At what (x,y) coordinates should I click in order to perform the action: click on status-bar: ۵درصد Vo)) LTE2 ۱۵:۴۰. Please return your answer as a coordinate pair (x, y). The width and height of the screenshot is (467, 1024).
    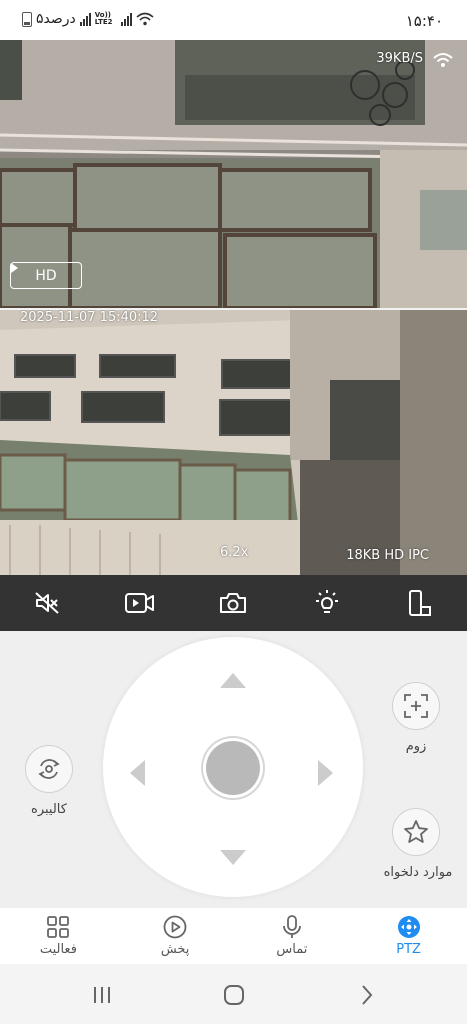
    Looking at the image, I should click on (233, 20).